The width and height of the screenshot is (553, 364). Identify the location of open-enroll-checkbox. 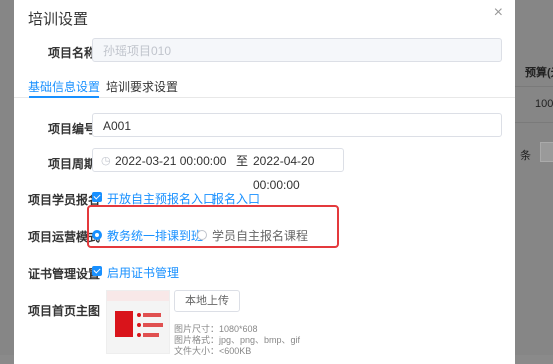
(97, 197).